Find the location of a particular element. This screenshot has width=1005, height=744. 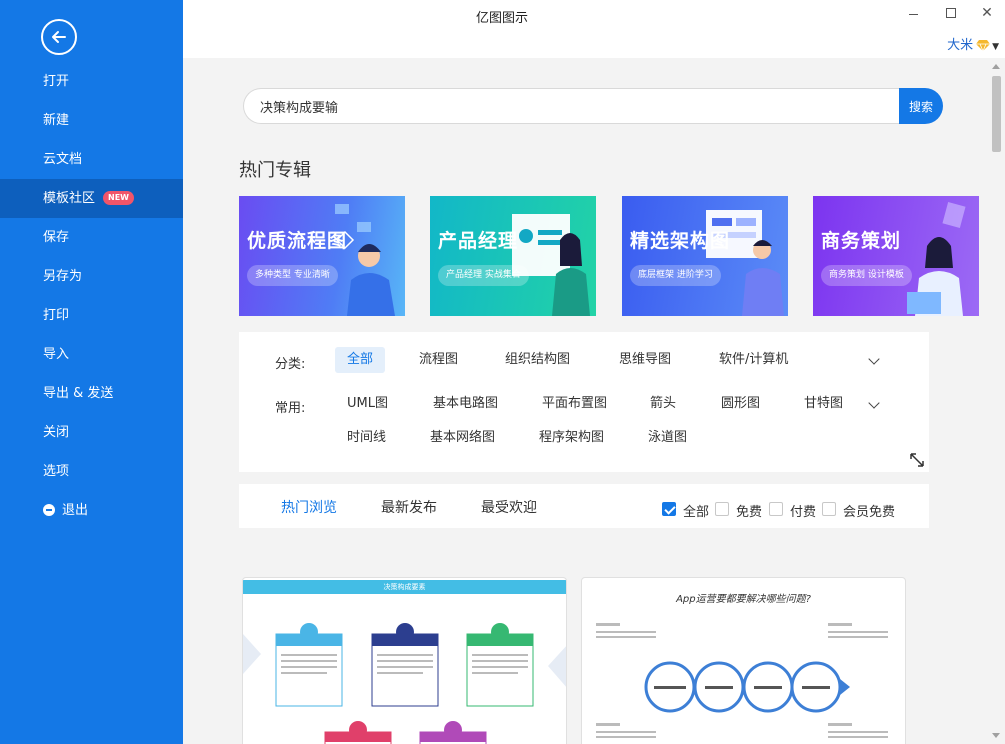

template-card: 决策构成要素 is located at coordinates (404, 660).